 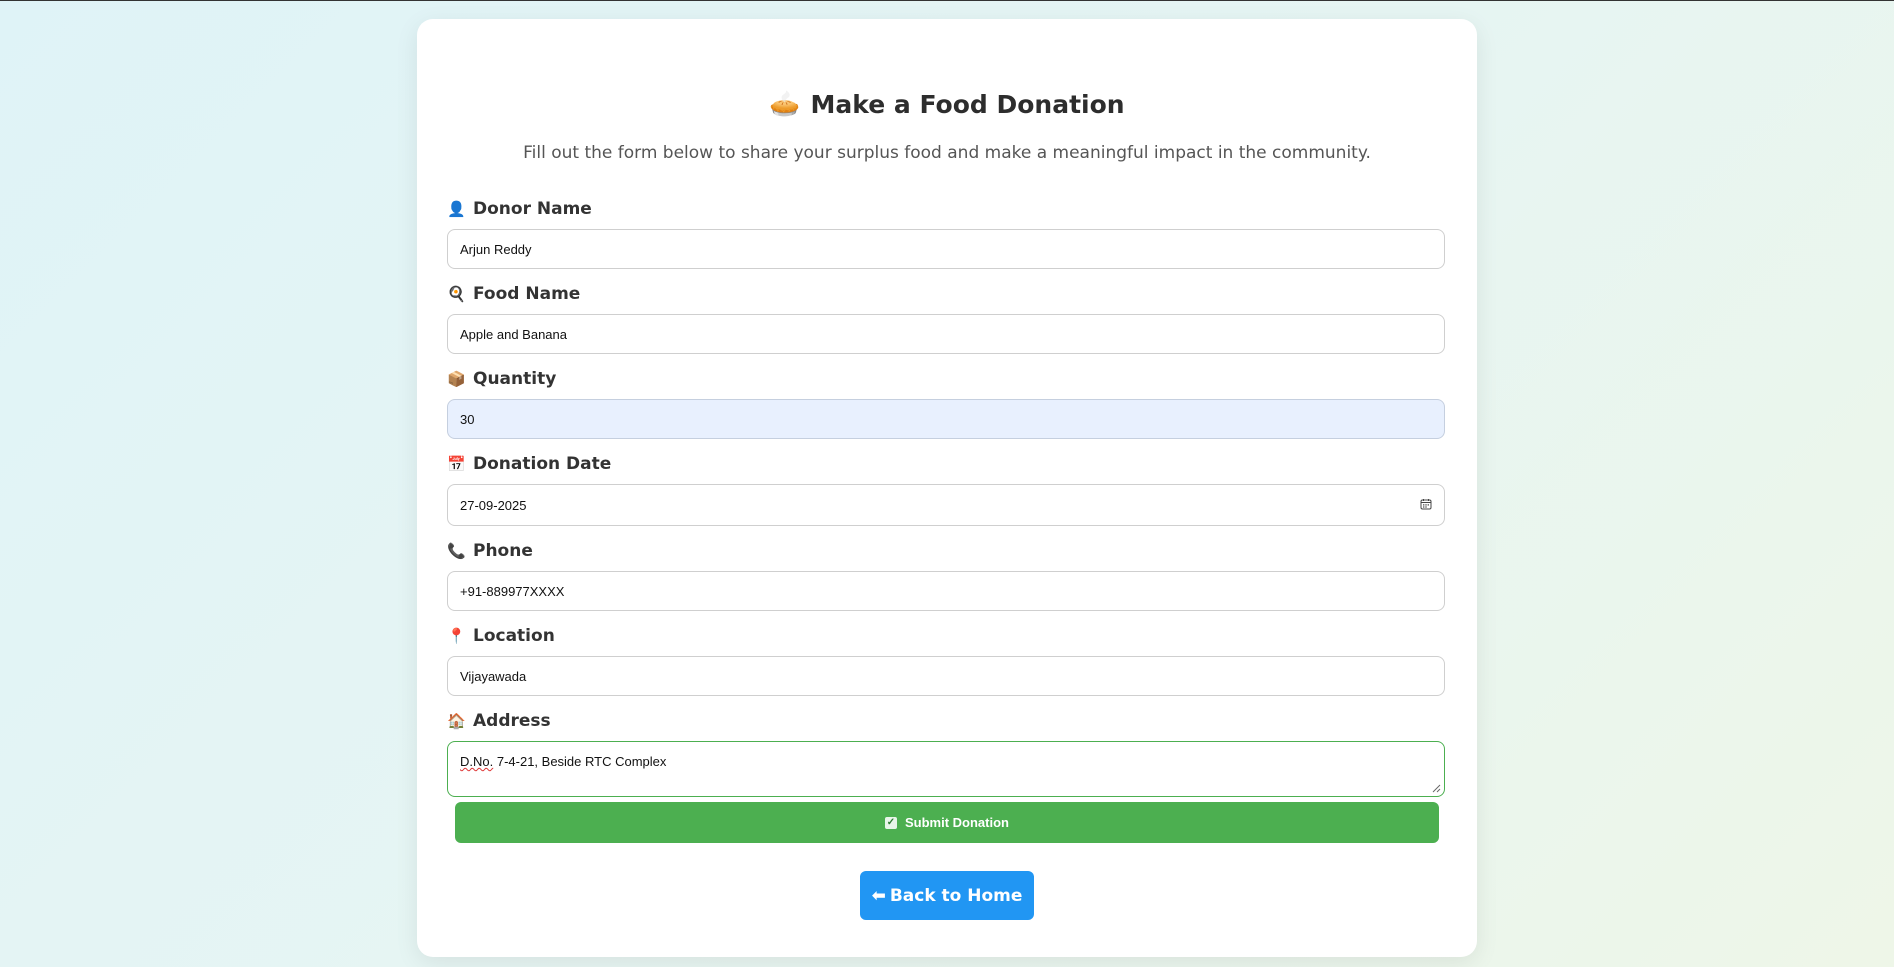 What do you see at coordinates (493, 505) in the screenshot?
I see `donation-date-value: 27-09-2025` at bounding box center [493, 505].